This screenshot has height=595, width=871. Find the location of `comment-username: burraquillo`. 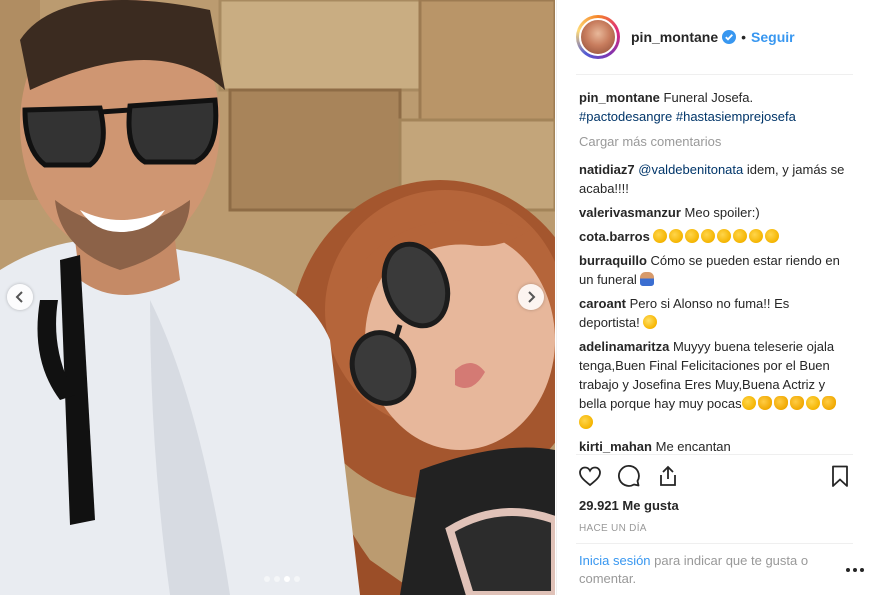

comment-username: burraquillo is located at coordinates (613, 260).